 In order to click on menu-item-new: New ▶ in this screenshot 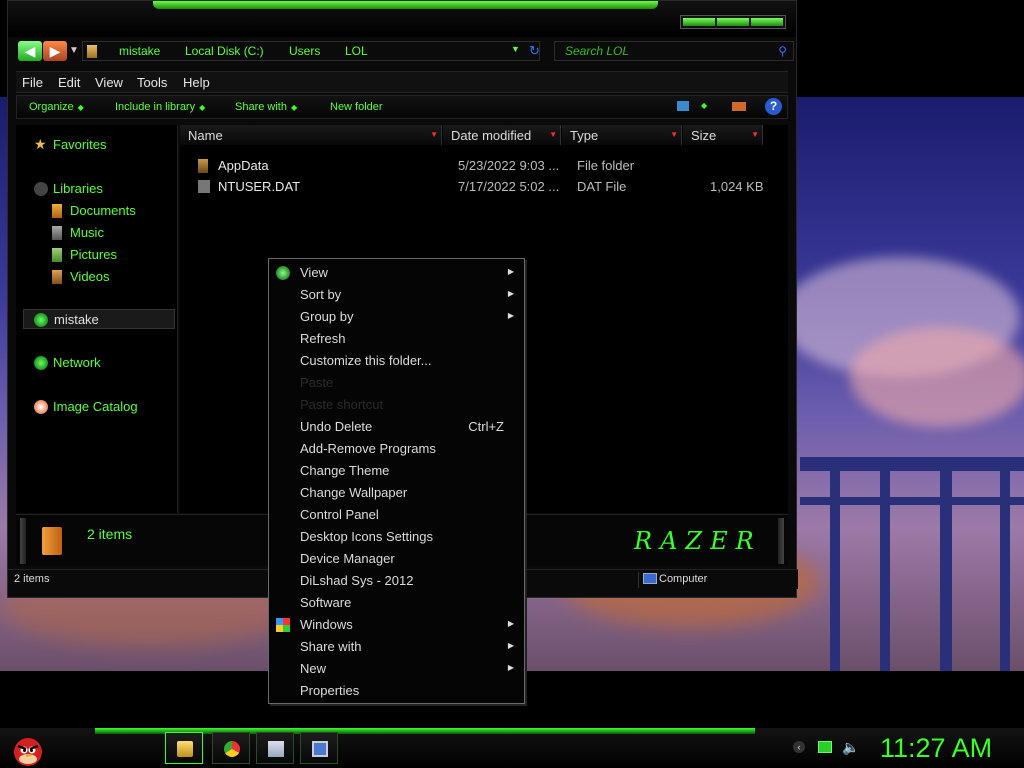, I will do `click(396, 669)`.